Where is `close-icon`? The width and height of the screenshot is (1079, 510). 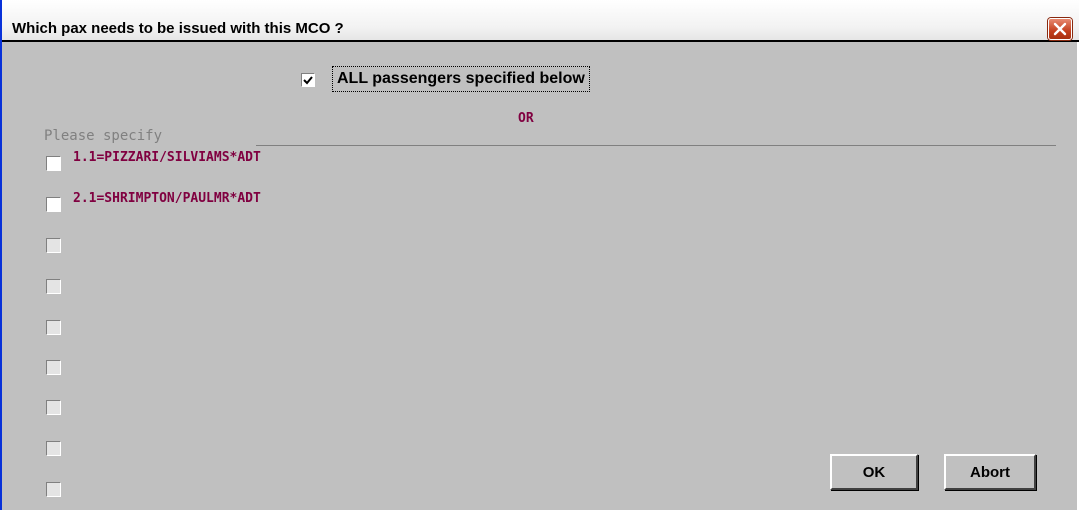
close-icon is located at coordinates (1060, 29).